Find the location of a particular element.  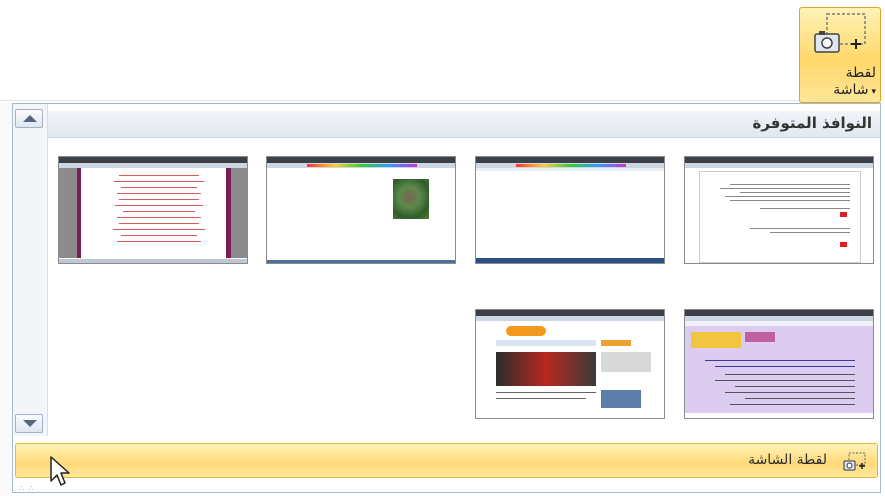

screenshot-button-label-text: شاشة is located at coordinates (851, 90).